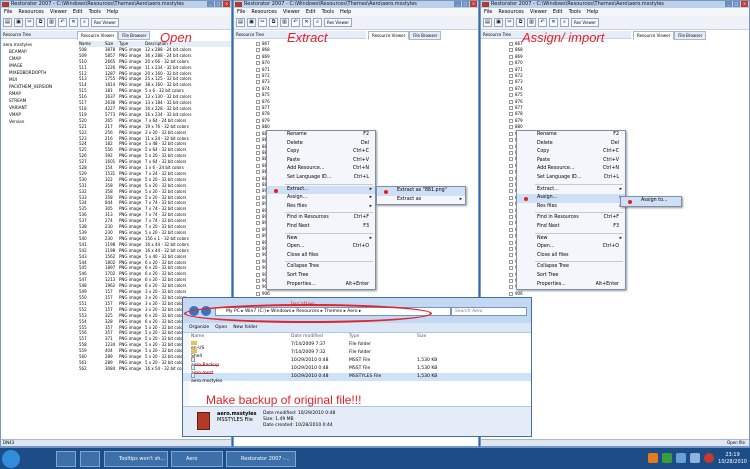 The image size is (750, 469). Describe the element at coordinates (40, 79) in the screenshot. I see `tree-item: MUI` at that location.